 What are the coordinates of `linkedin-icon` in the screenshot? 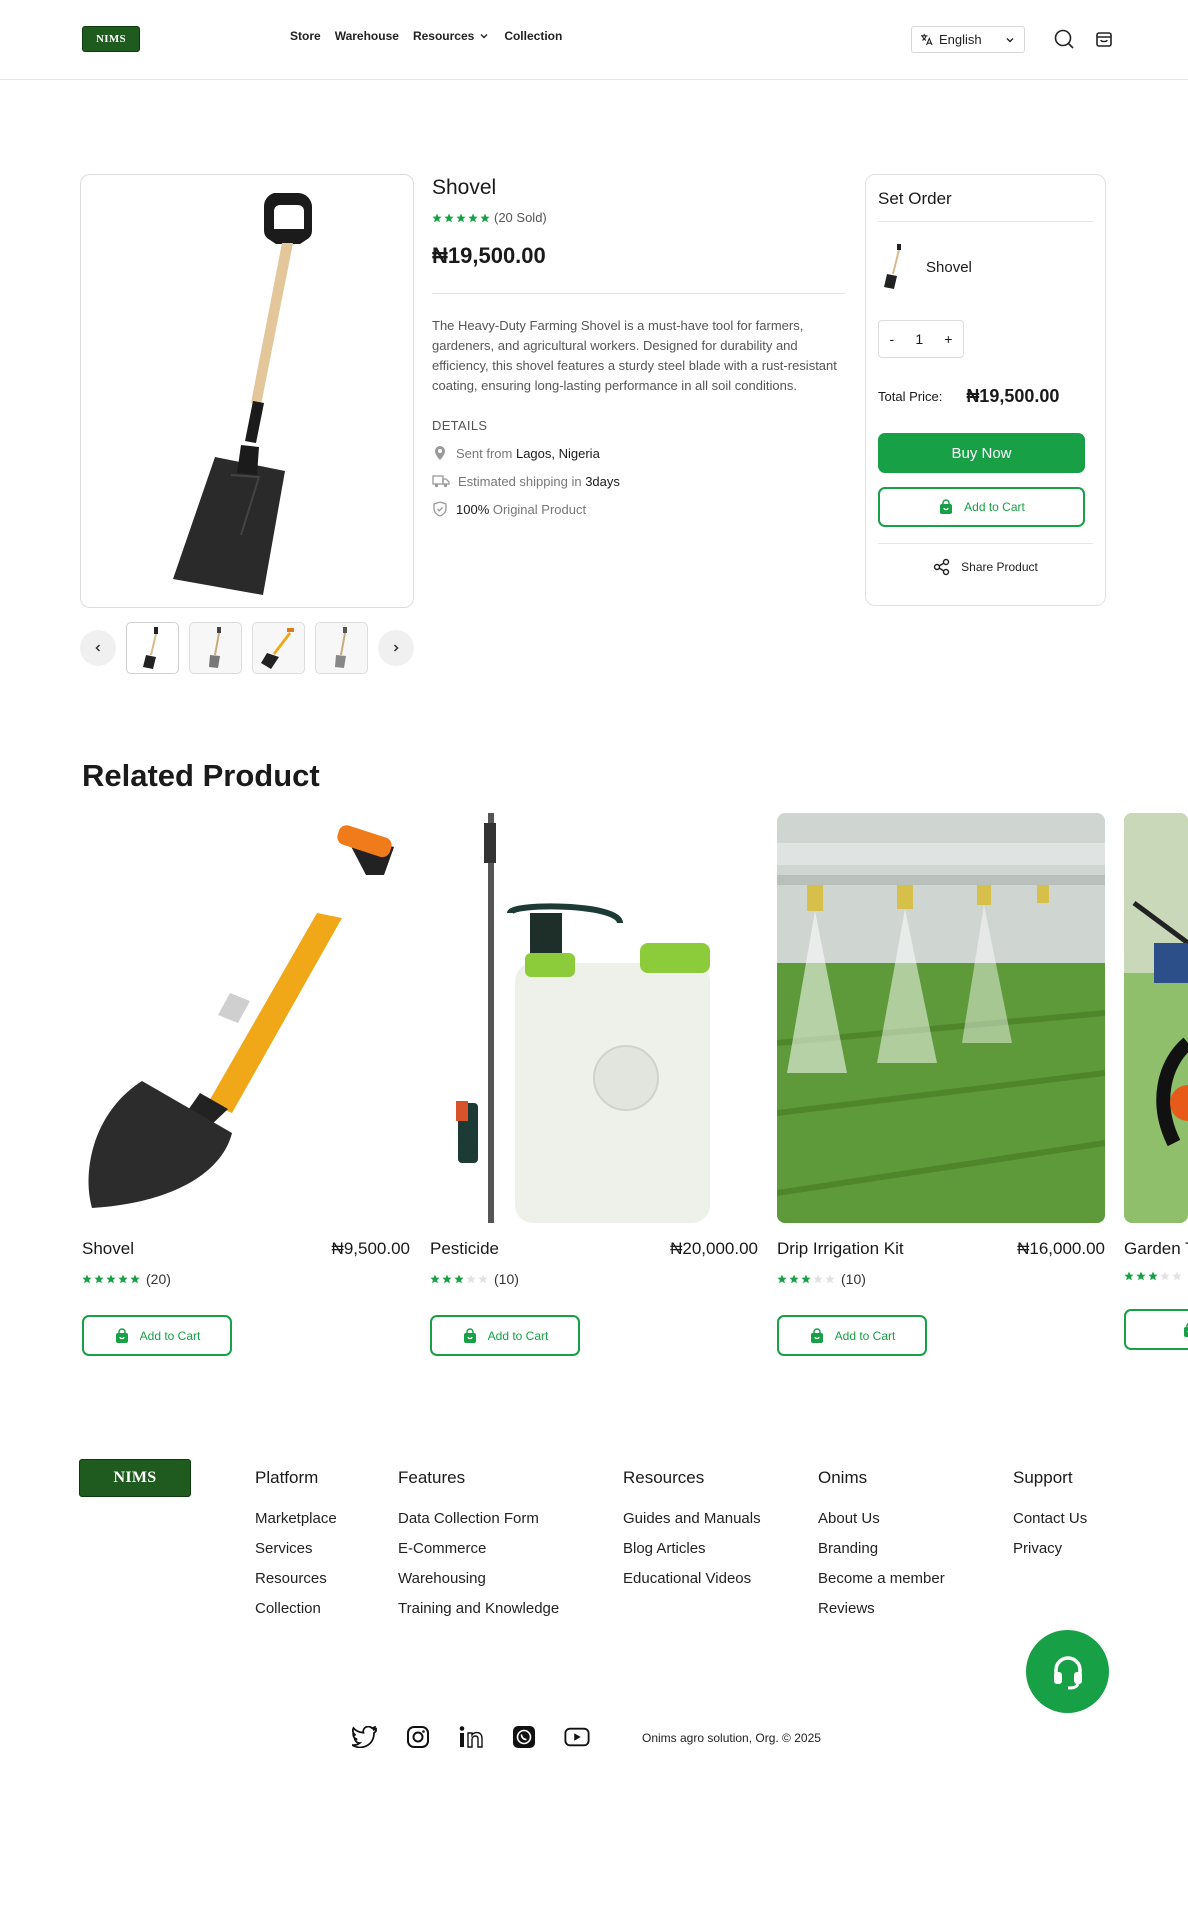 It's located at (471, 1737).